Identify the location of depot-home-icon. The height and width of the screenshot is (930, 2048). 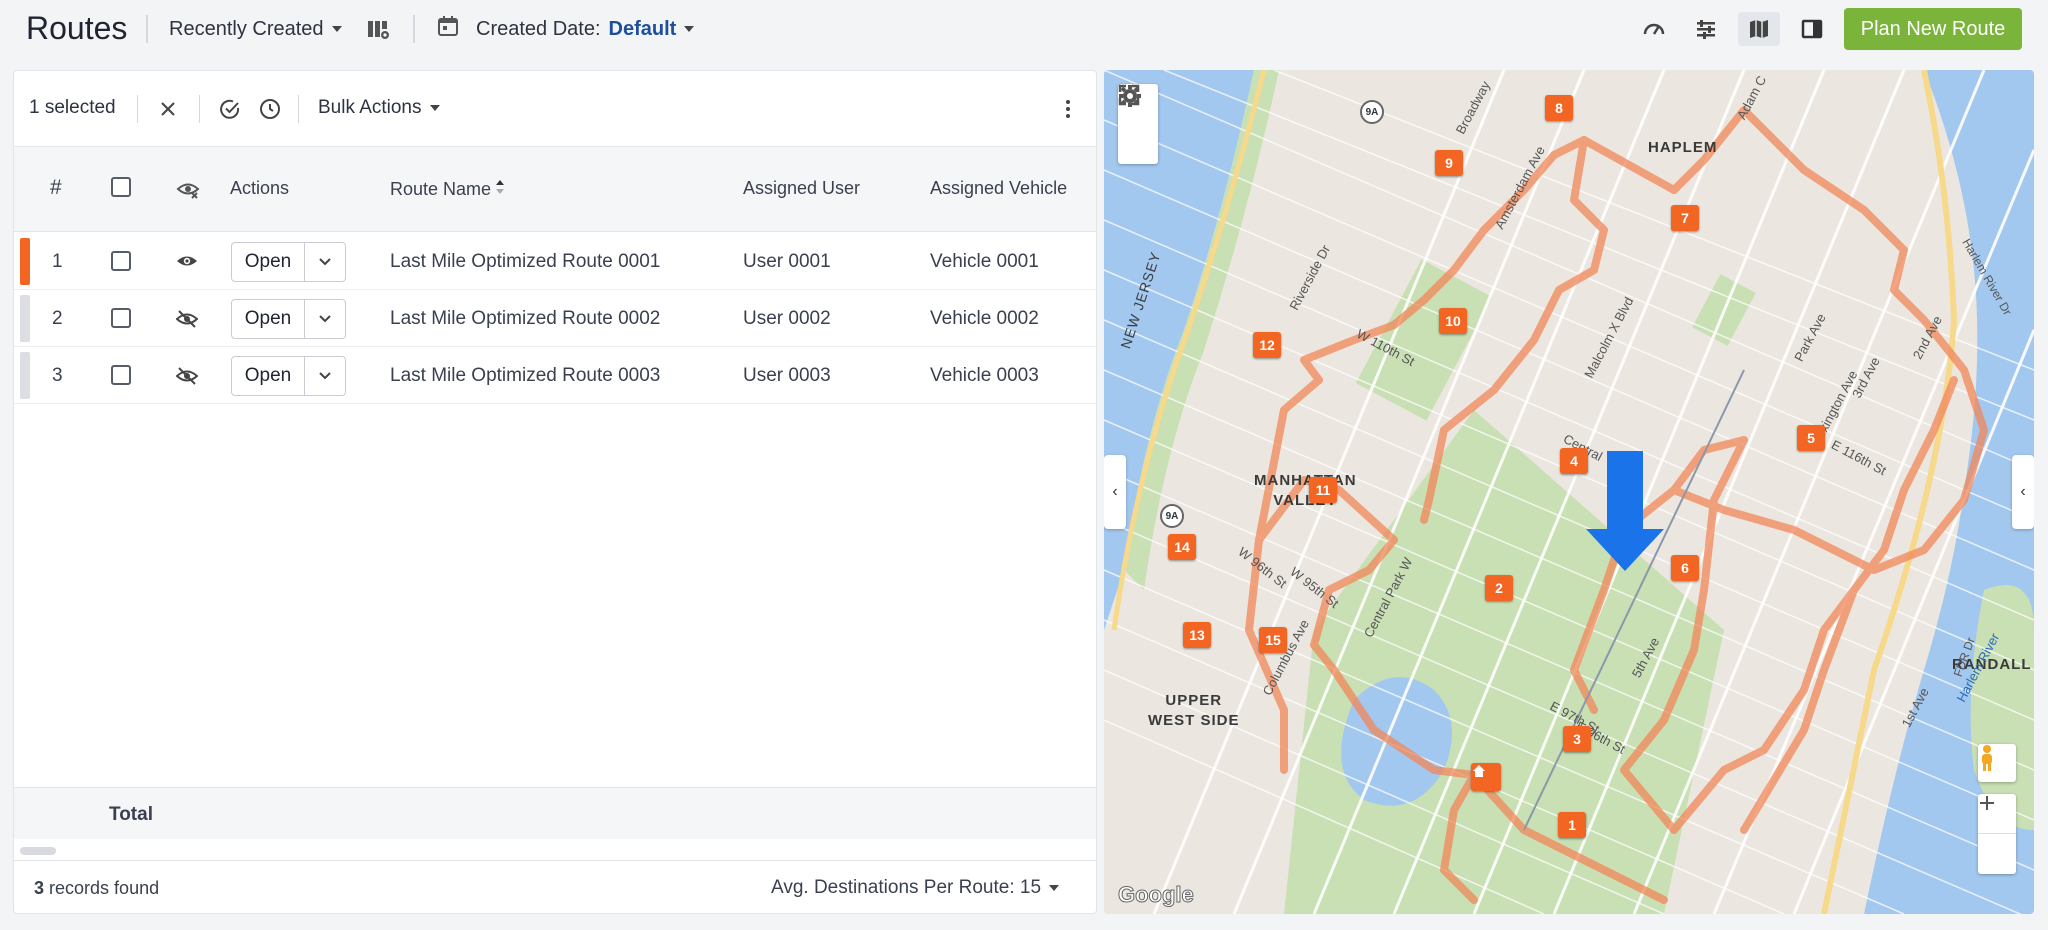
(1486, 777).